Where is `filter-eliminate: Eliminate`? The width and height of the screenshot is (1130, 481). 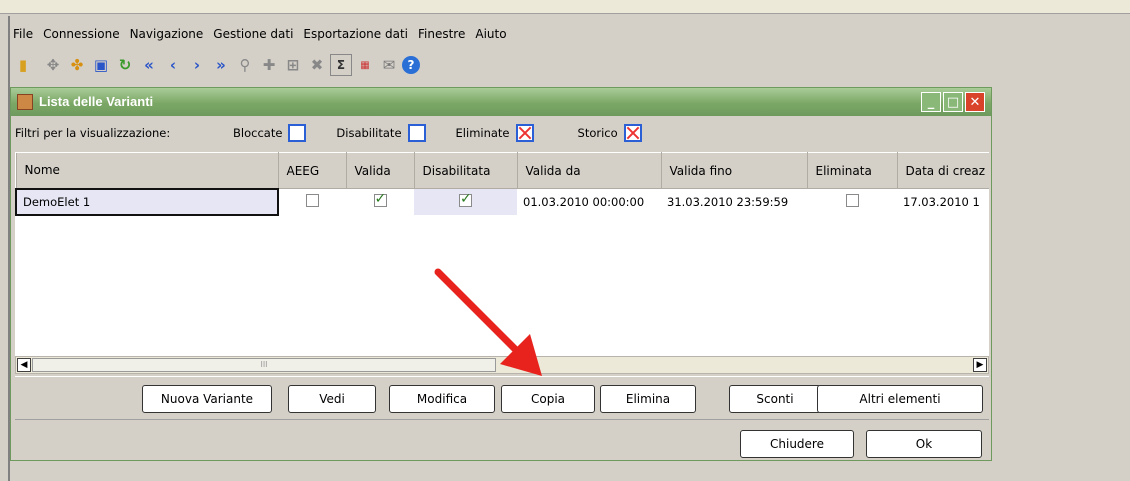
filter-eliminate: Eliminate is located at coordinates (495, 133).